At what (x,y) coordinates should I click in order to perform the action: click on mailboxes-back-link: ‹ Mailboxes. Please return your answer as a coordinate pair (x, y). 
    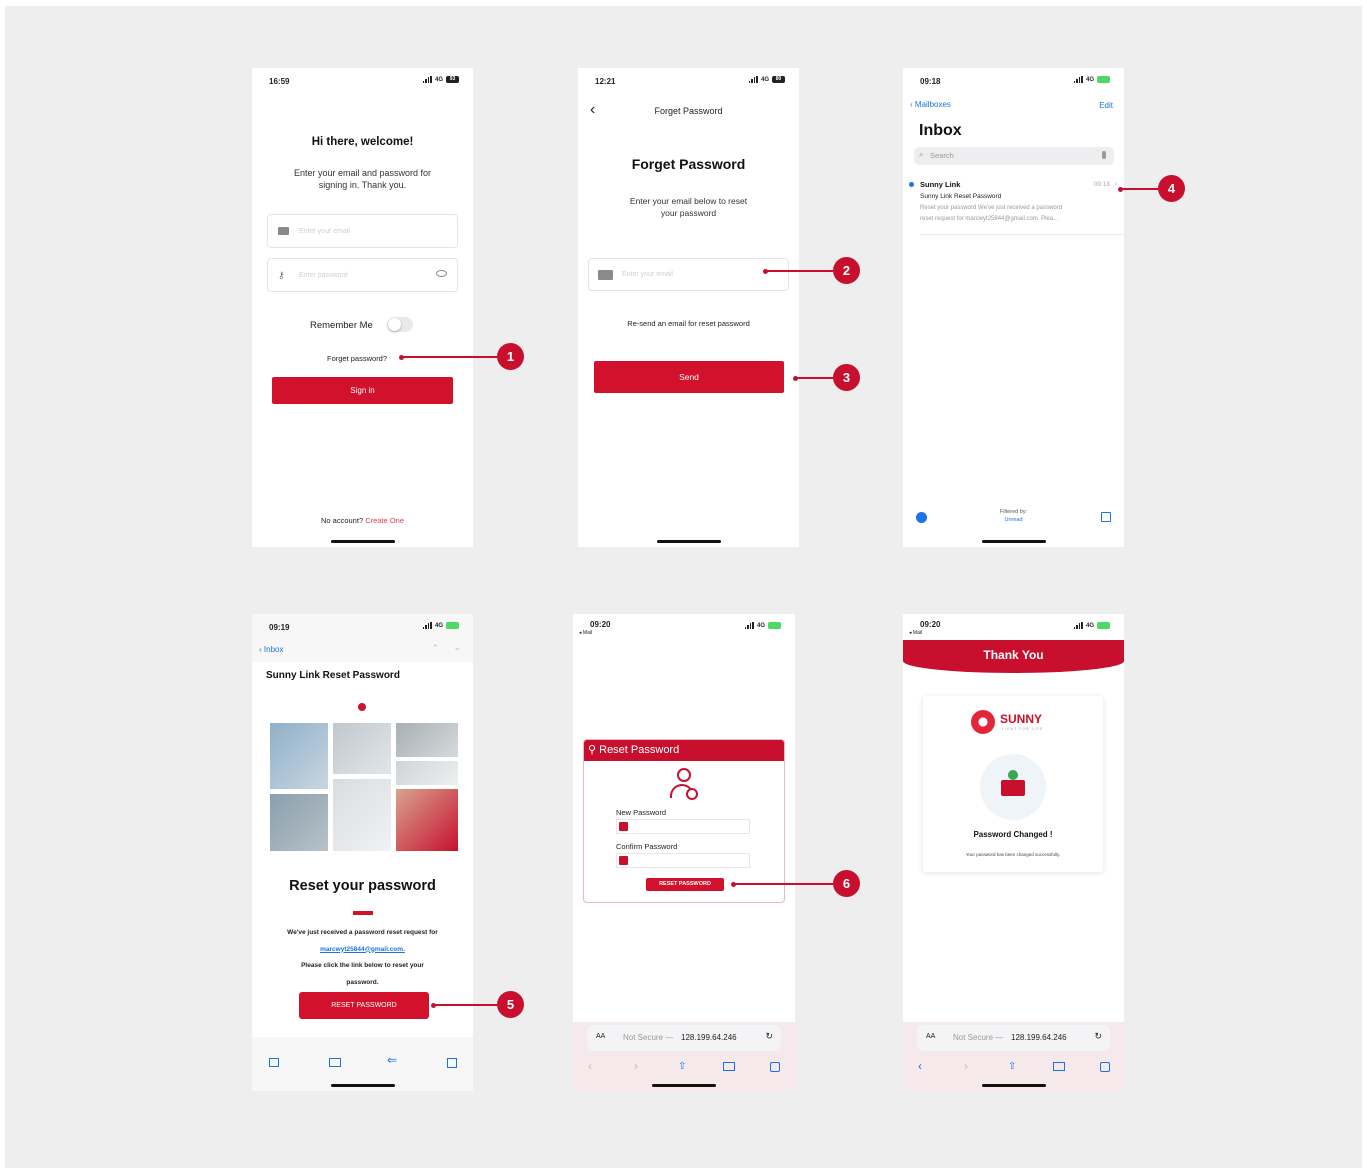
    Looking at the image, I should click on (930, 104).